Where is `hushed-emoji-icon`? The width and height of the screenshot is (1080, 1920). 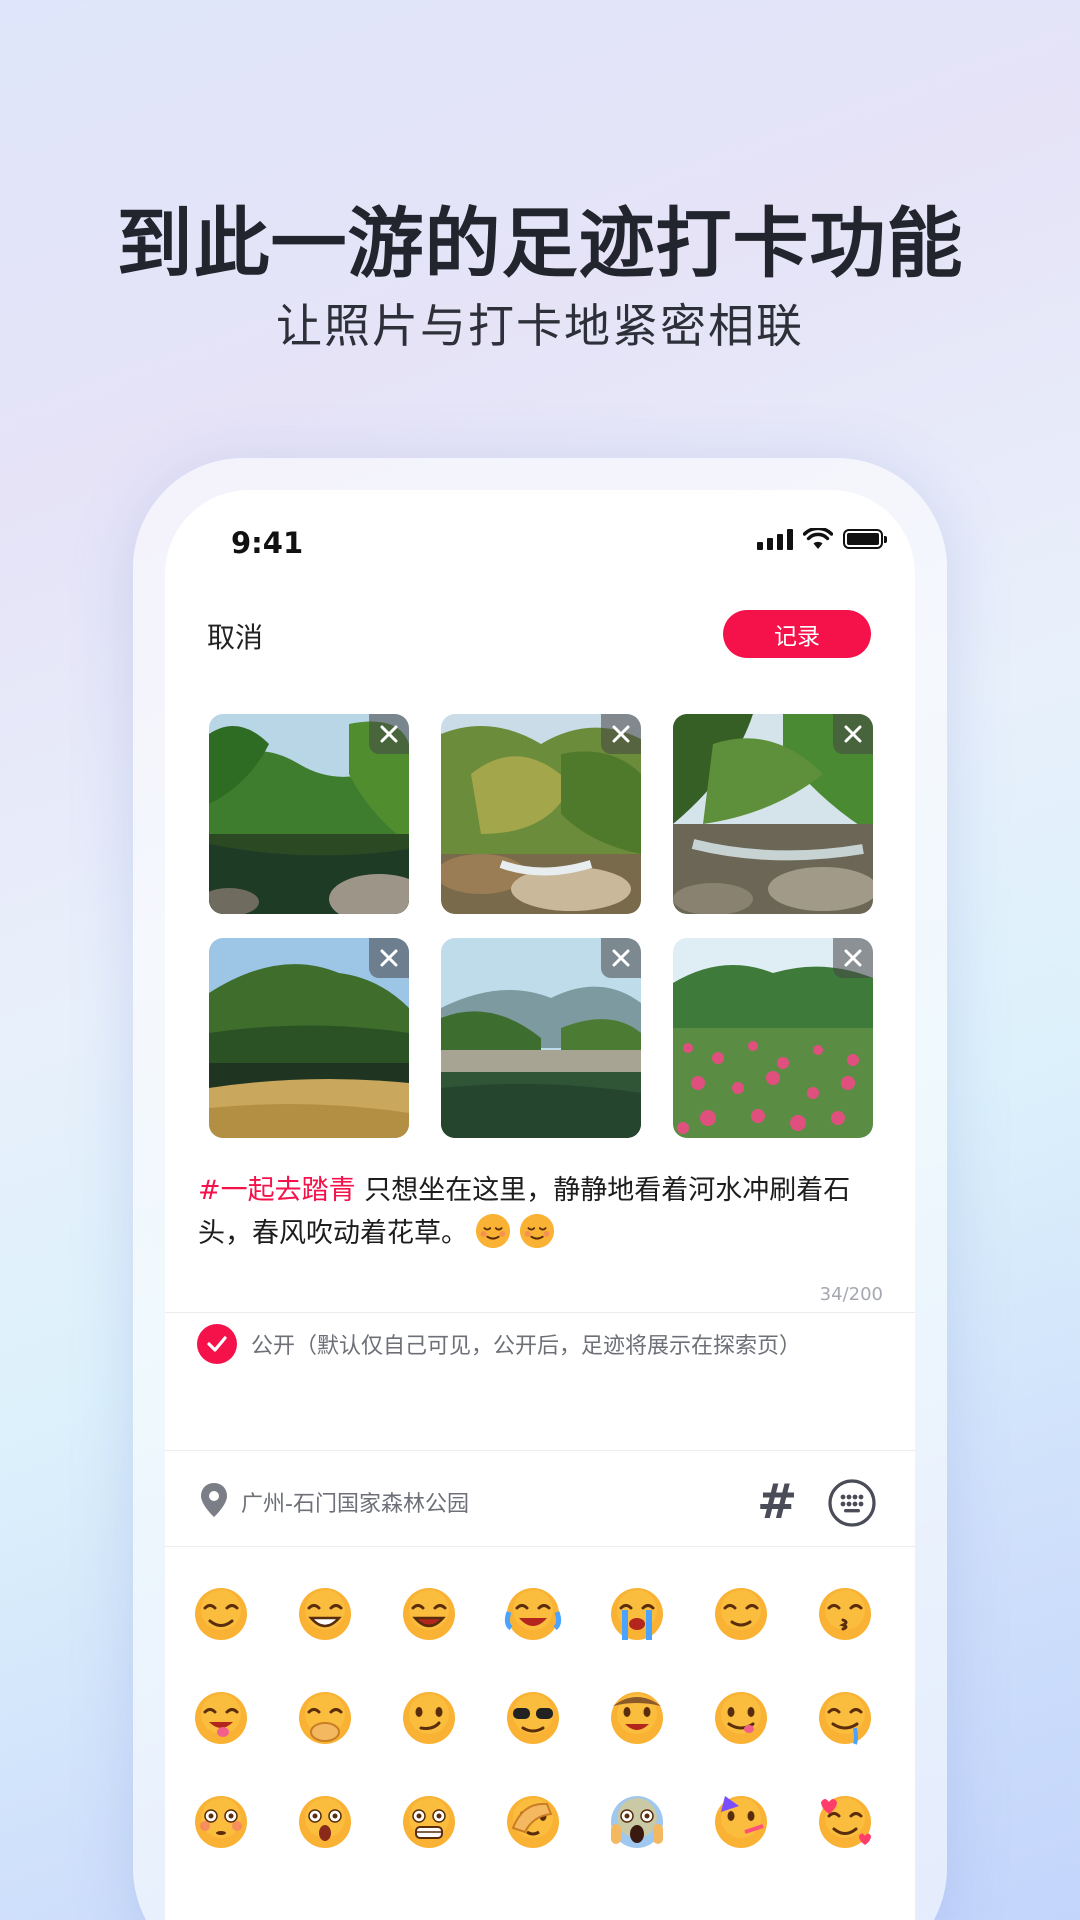
hushed-emoji-icon is located at coordinates (325, 1822).